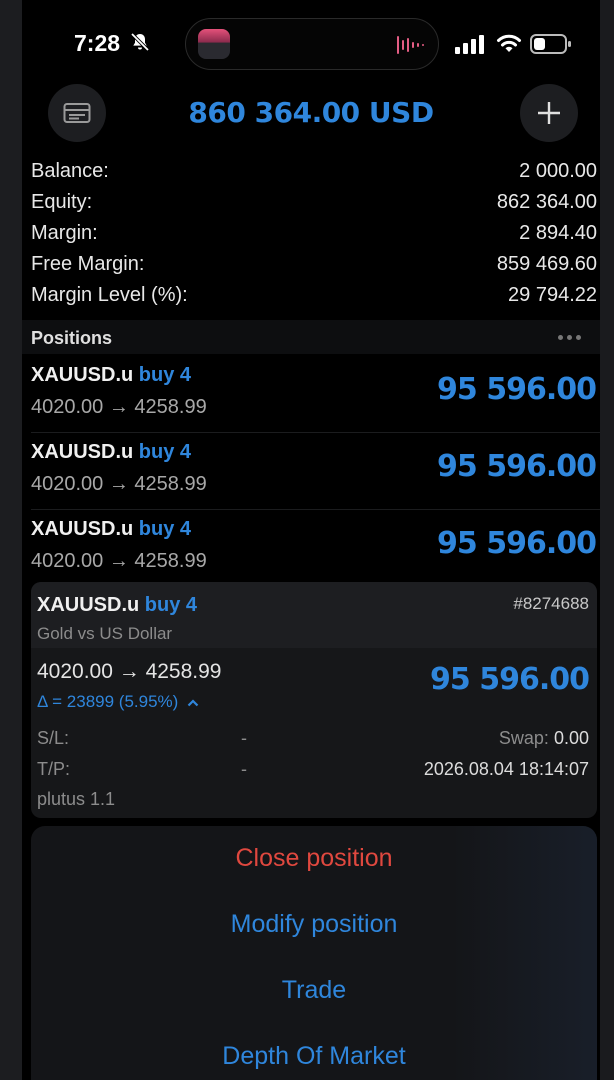  What do you see at coordinates (552, 295) in the screenshot?
I see `summary-value: 29 794.22` at bounding box center [552, 295].